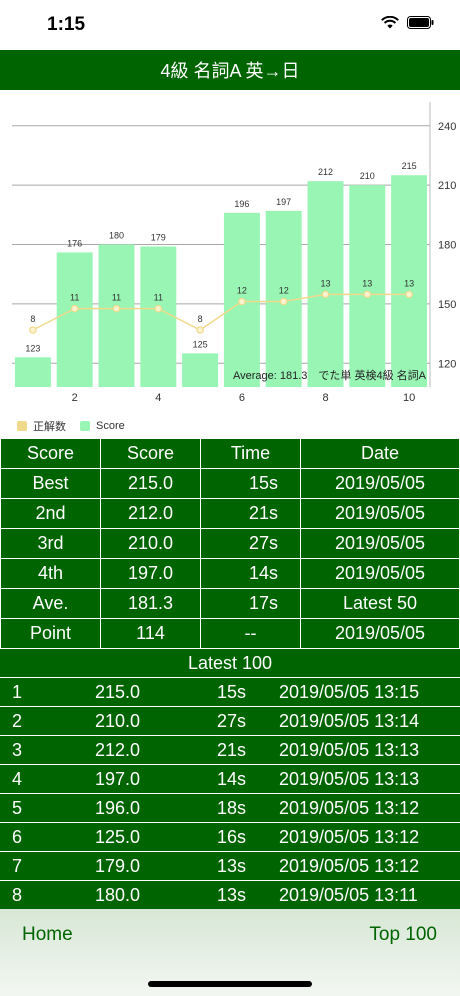  Describe the element at coordinates (118, 895) in the screenshot. I see `score-value: 180.0` at that location.